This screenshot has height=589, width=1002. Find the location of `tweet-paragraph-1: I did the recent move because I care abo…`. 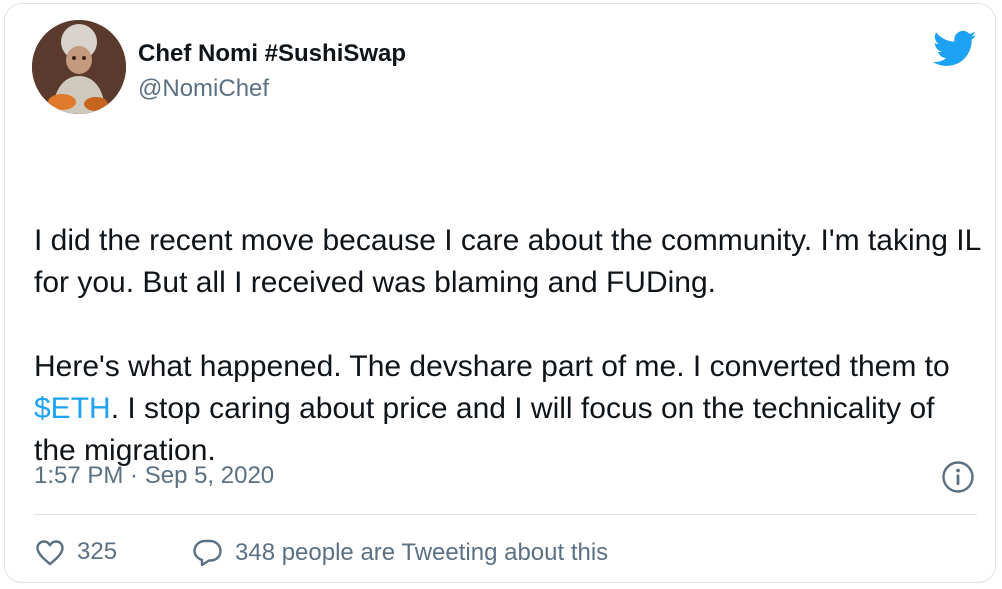

tweet-paragraph-1: I did the recent move because I care abo… is located at coordinates (511, 261).